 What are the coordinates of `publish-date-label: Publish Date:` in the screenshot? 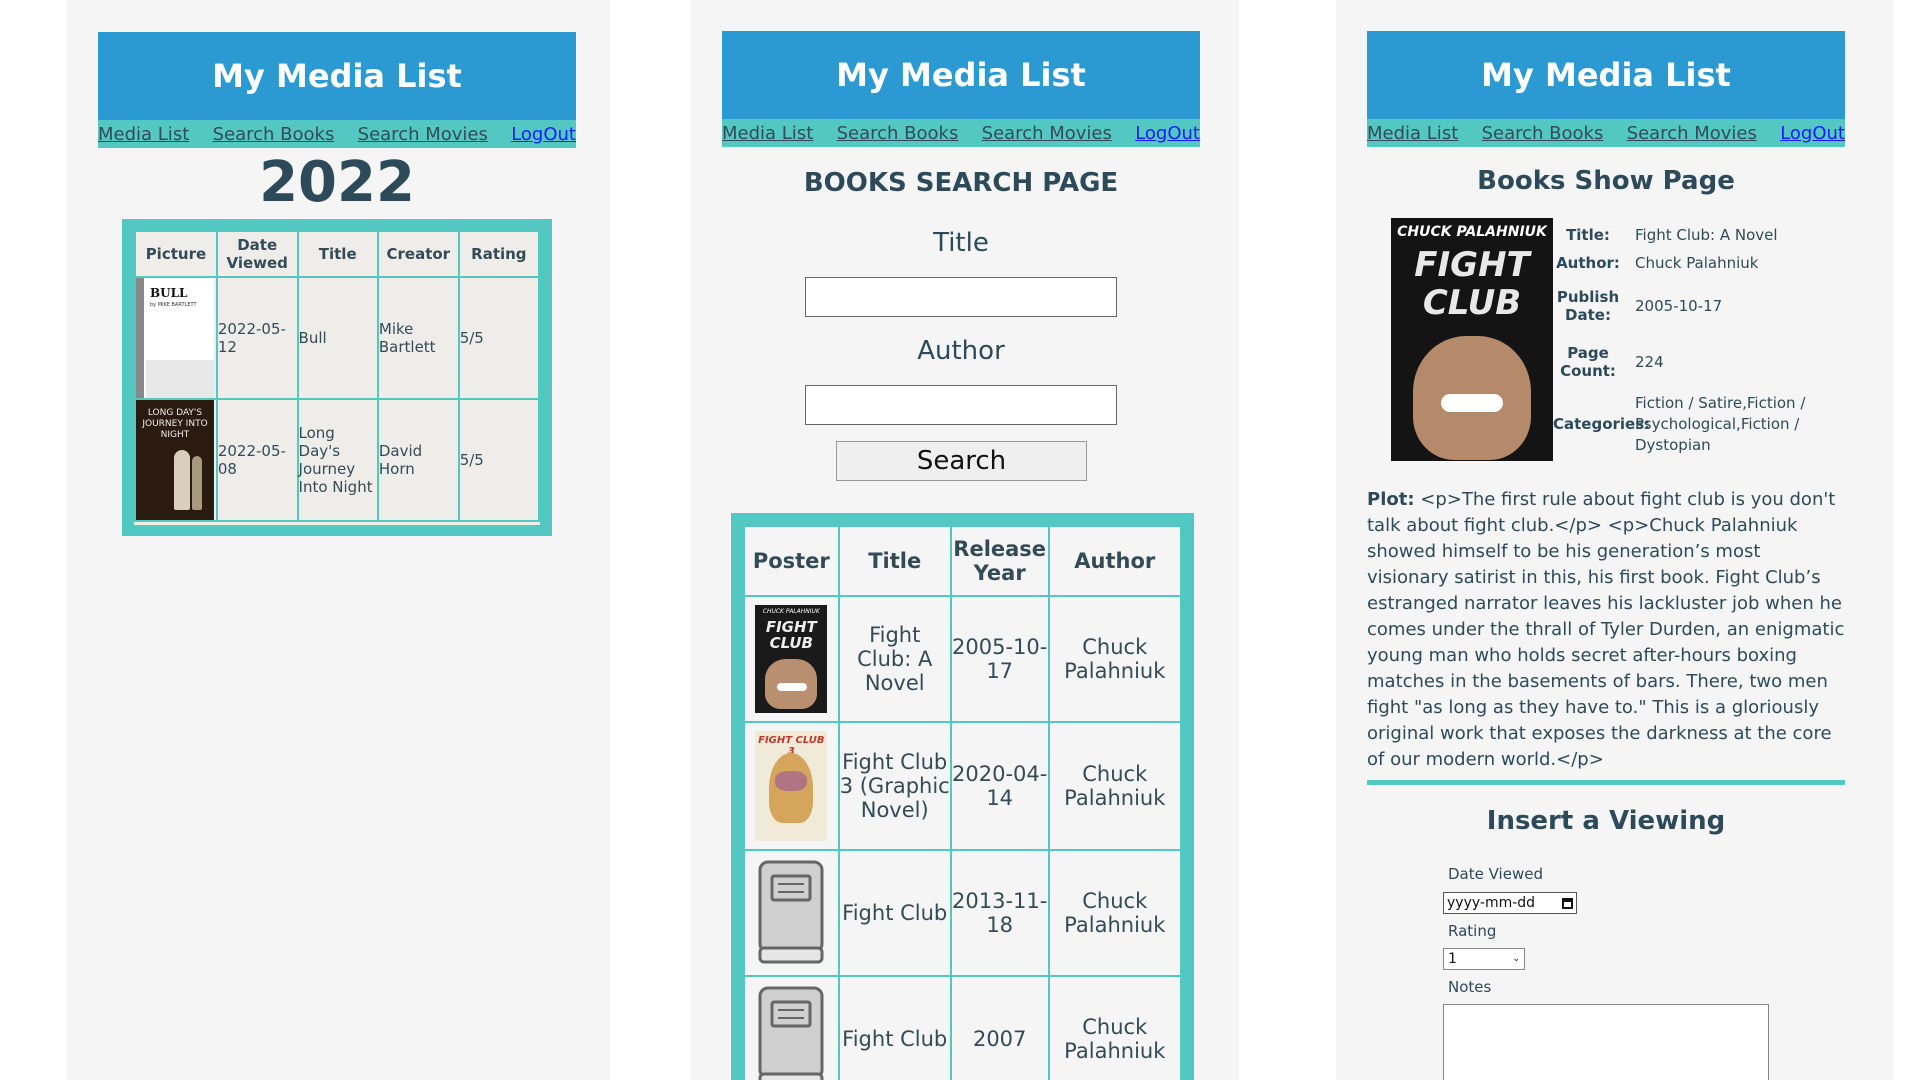 It's located at (1588, 306).